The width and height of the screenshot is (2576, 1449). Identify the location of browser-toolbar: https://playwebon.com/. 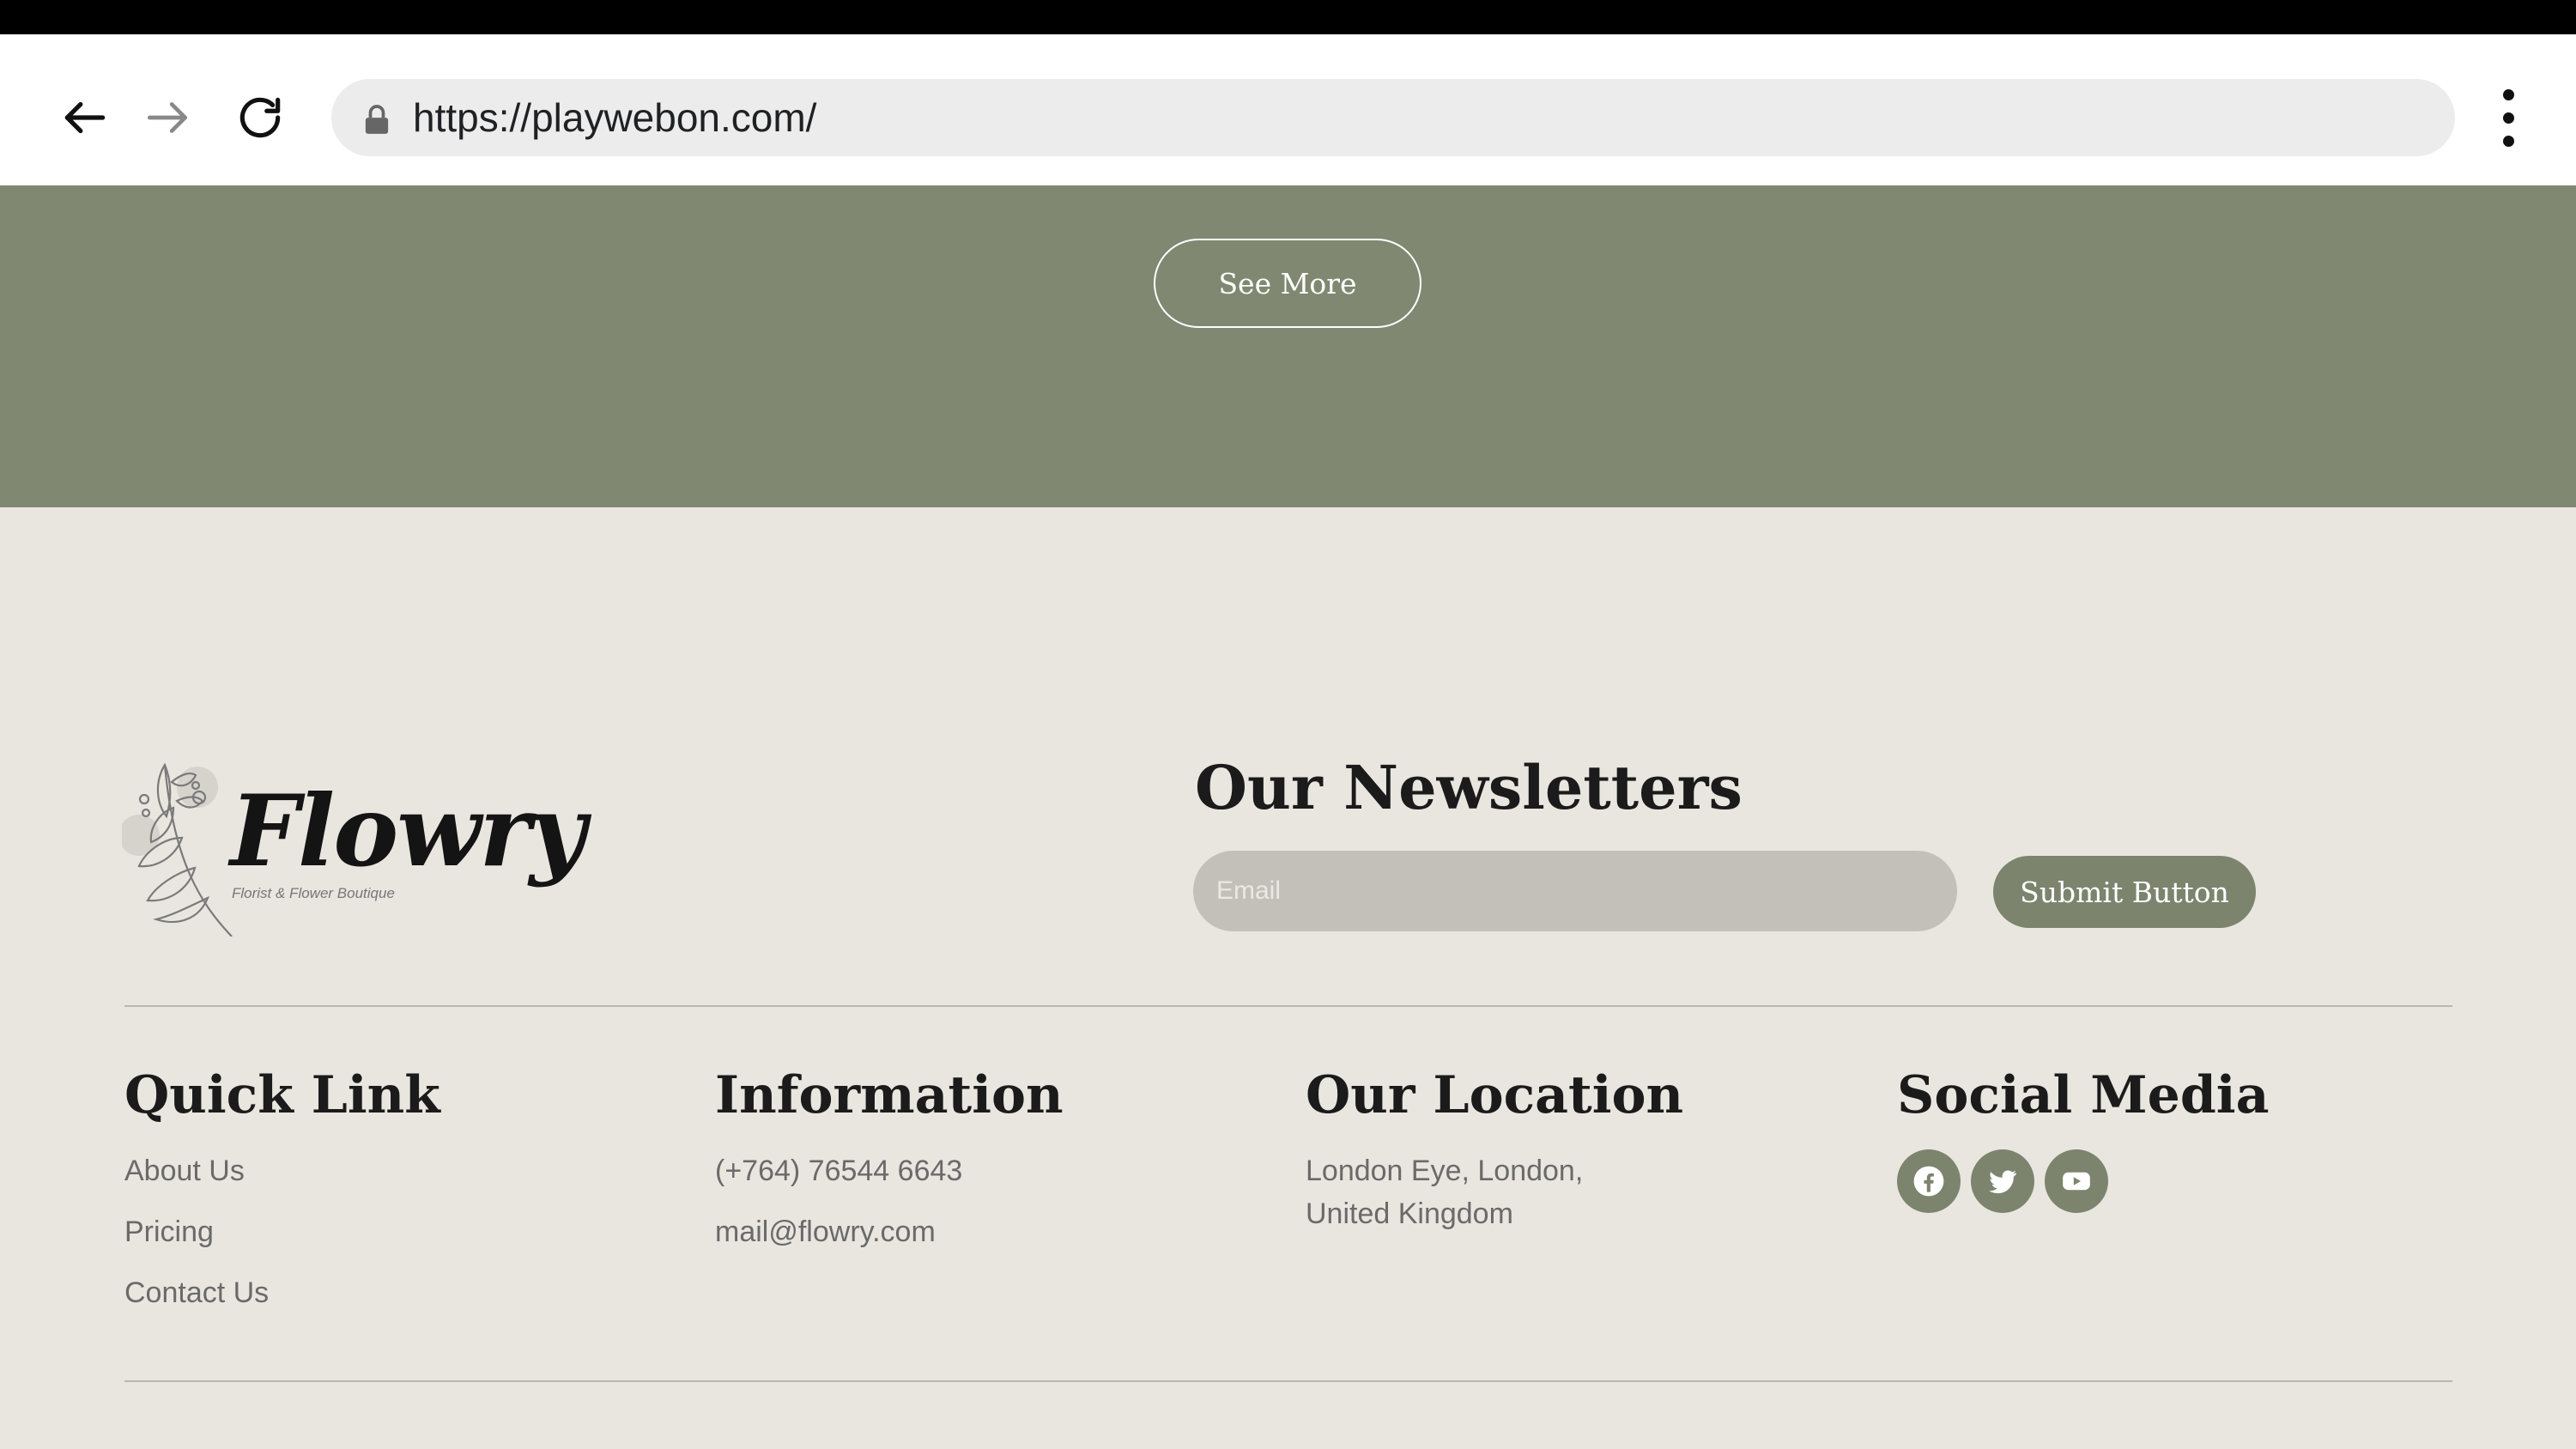
(1288, 109).